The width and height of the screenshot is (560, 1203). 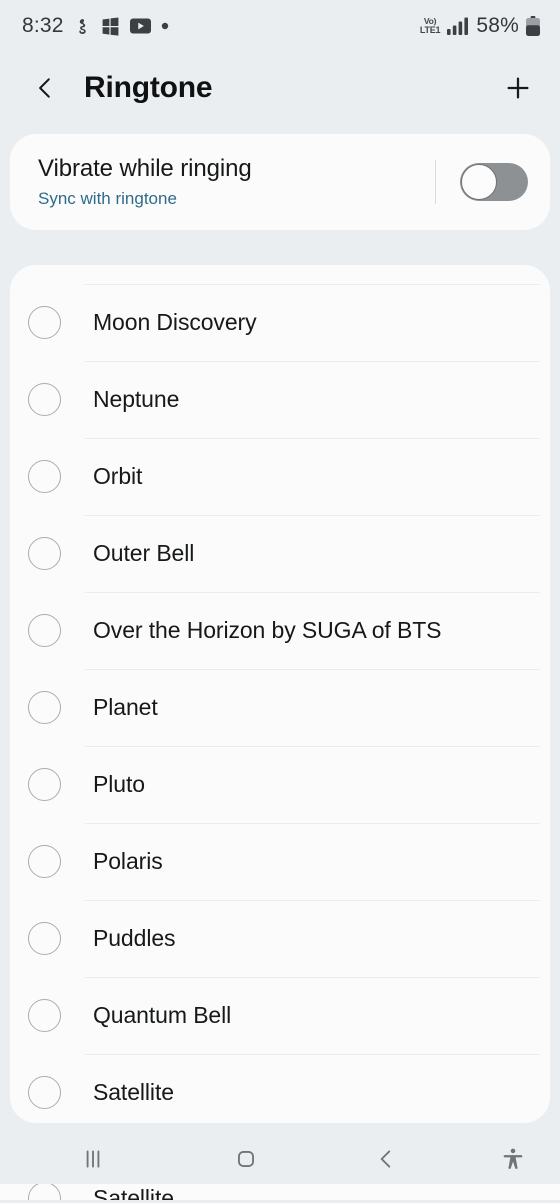 What do you see at coordinates (479, 182) in the screenshot?
I see `toggle-knob` at bounding box center [479, 182].